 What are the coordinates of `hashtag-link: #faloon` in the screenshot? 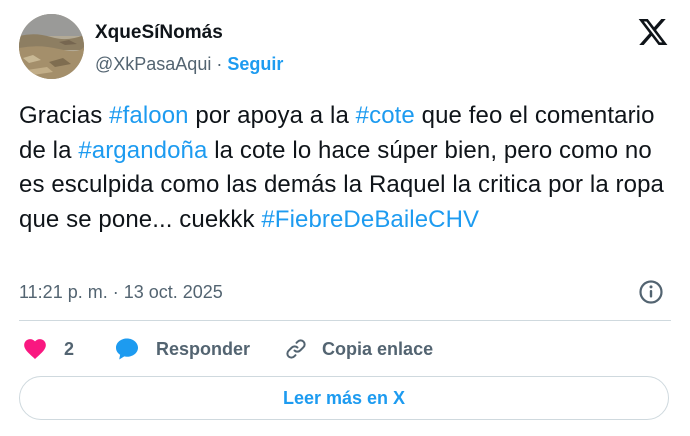 It's located at (148, 115).